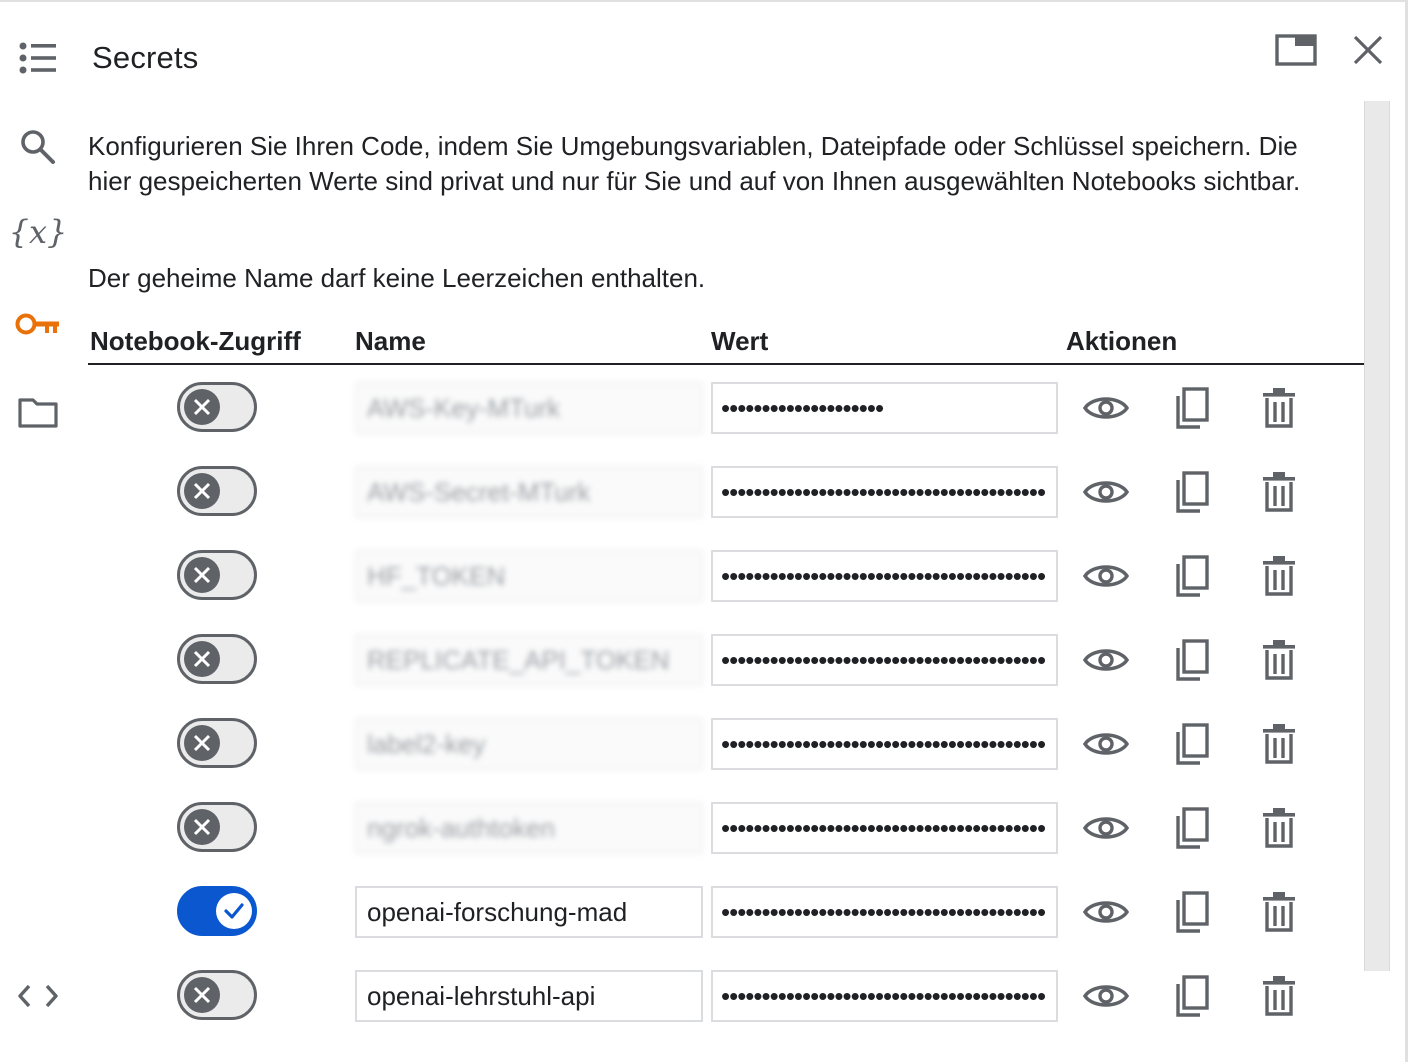 This screenshot has height=1062, width=1408. What do you see at coordinates (195, 341) in the screenshot?
I see `column-header-access: Notebook-Zugriff` at bounding box center [195, 341].